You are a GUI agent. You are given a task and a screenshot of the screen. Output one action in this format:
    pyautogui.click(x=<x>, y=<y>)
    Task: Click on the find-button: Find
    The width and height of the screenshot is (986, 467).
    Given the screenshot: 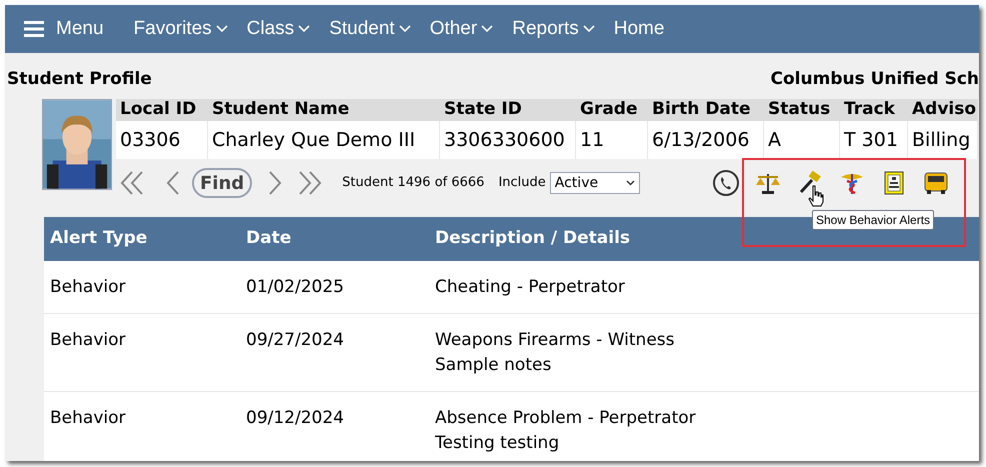 What is the action you would take?
    pyautogui.click(x=222, y=183)
    